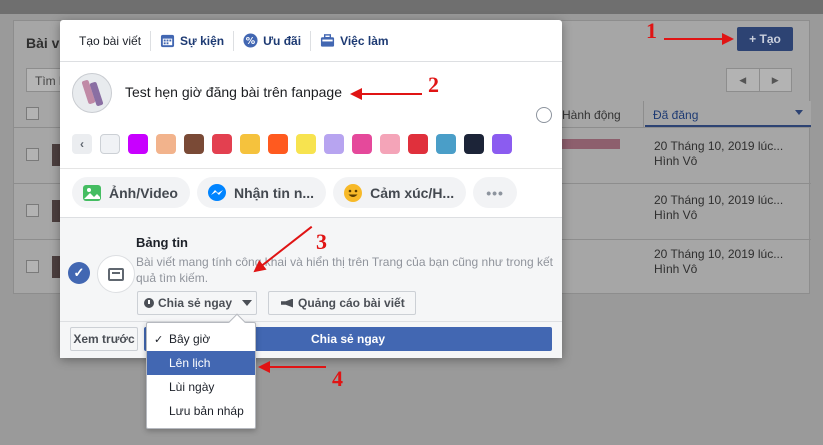  Describe the element at coordinates (353, 192) in the screenshot. I see `emoji-icon` at that location.